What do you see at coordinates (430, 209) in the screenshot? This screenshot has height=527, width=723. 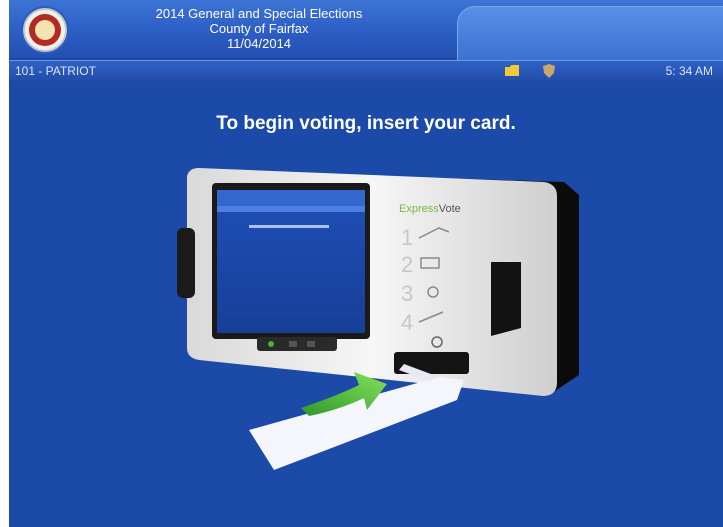 I see `svg-text: ExpressVote` at bounding box center [430, 209].